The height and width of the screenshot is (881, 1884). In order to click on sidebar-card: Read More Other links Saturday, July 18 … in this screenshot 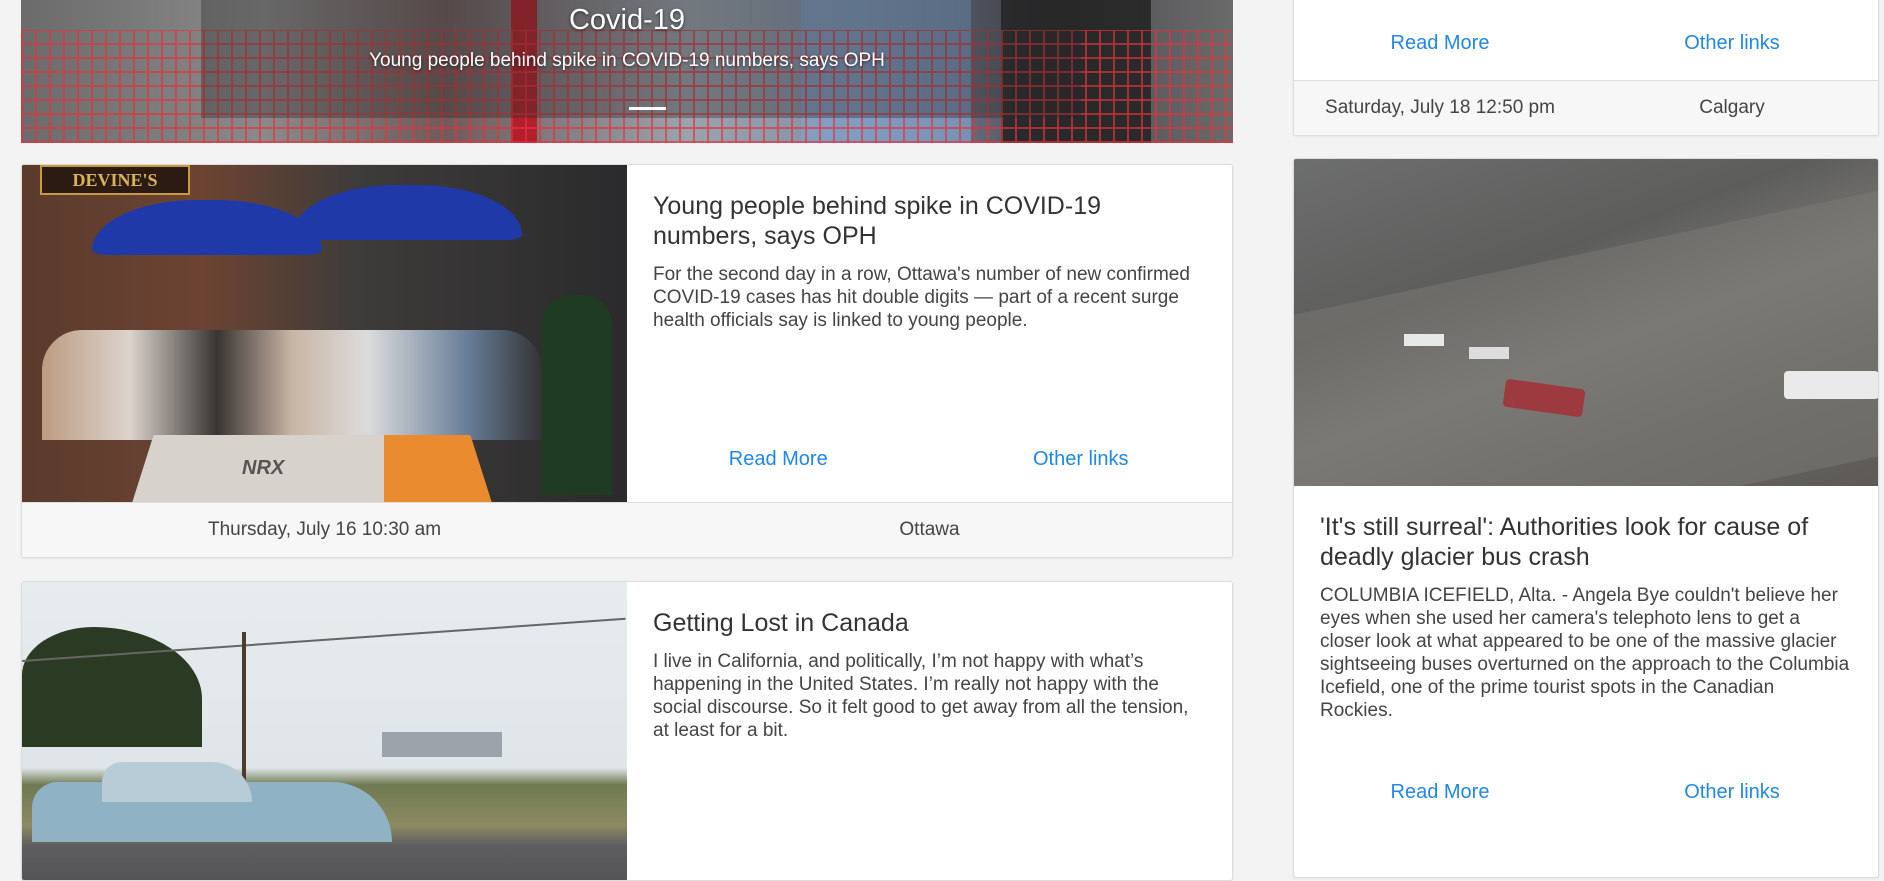, I will do `click(1586, 68)`.